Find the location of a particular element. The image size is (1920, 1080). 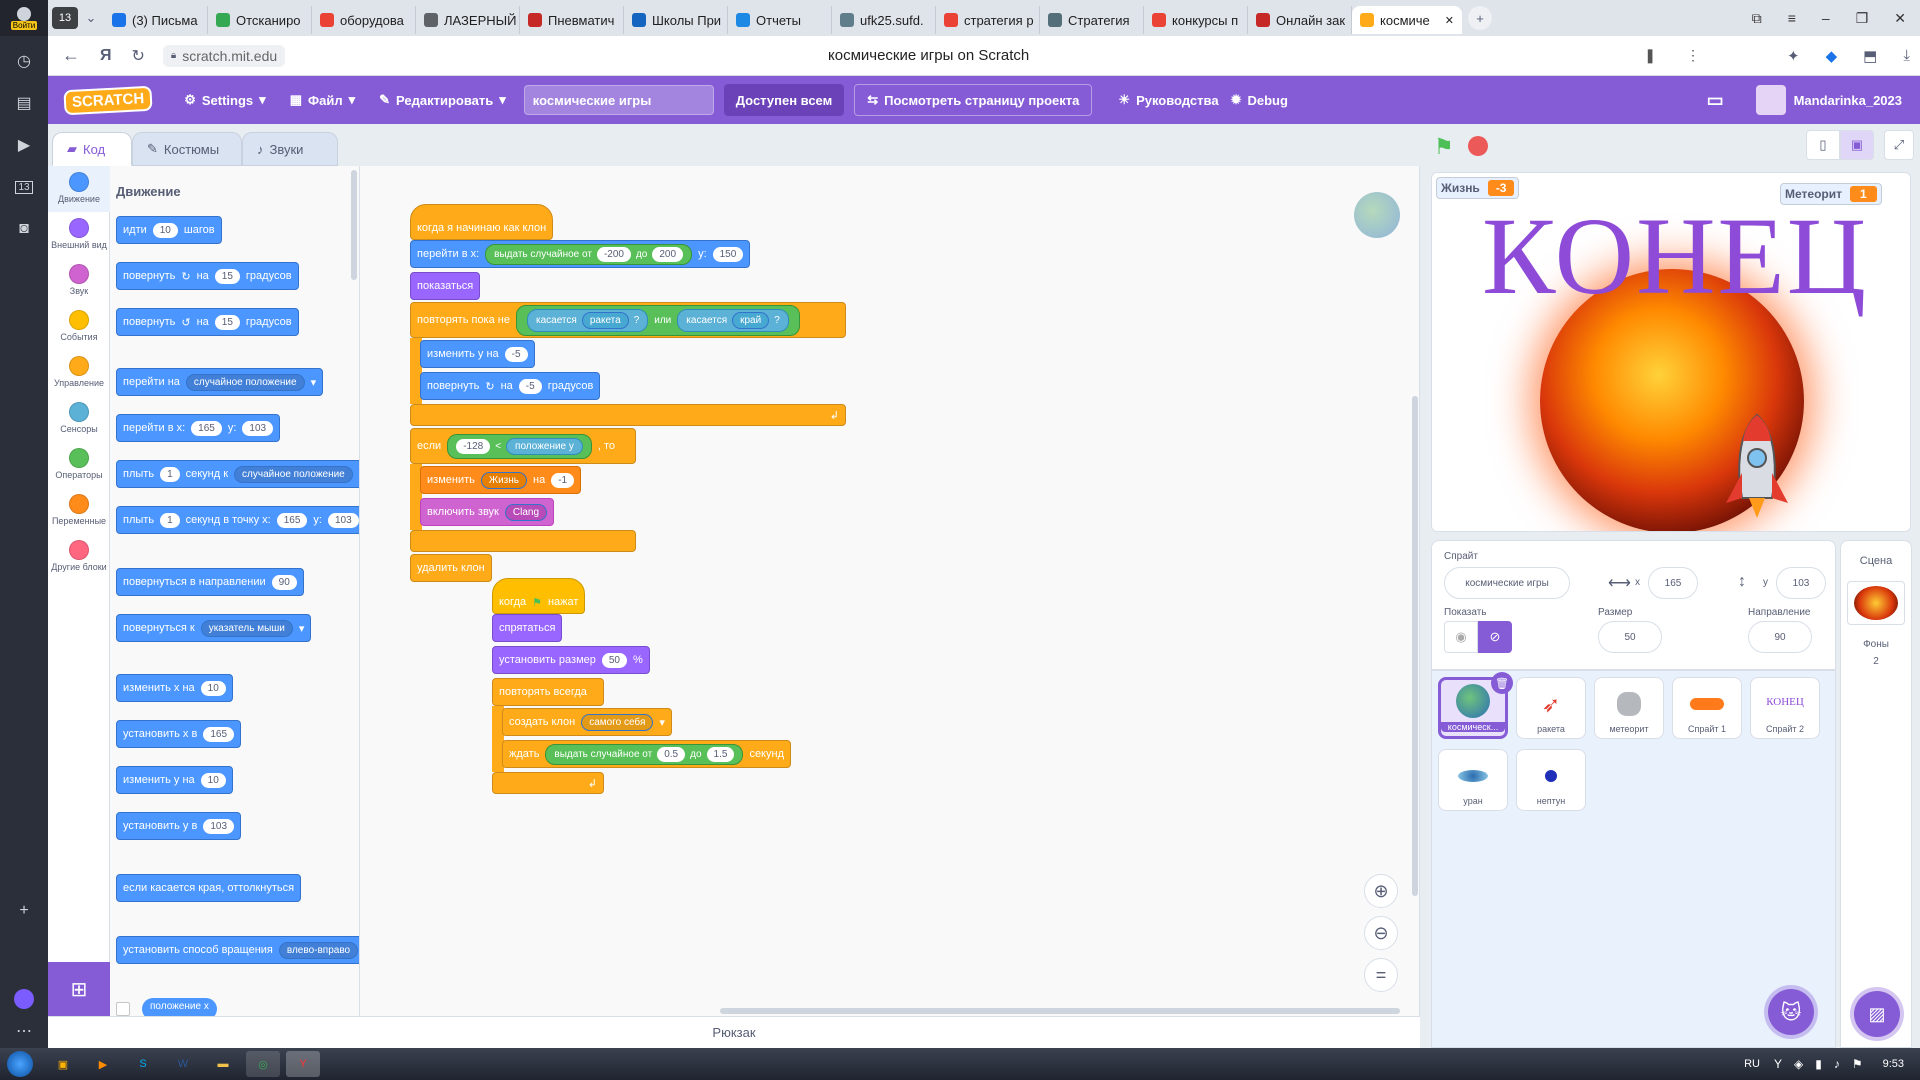

category-8: Другие блоки is located at coordinates (79, 557).